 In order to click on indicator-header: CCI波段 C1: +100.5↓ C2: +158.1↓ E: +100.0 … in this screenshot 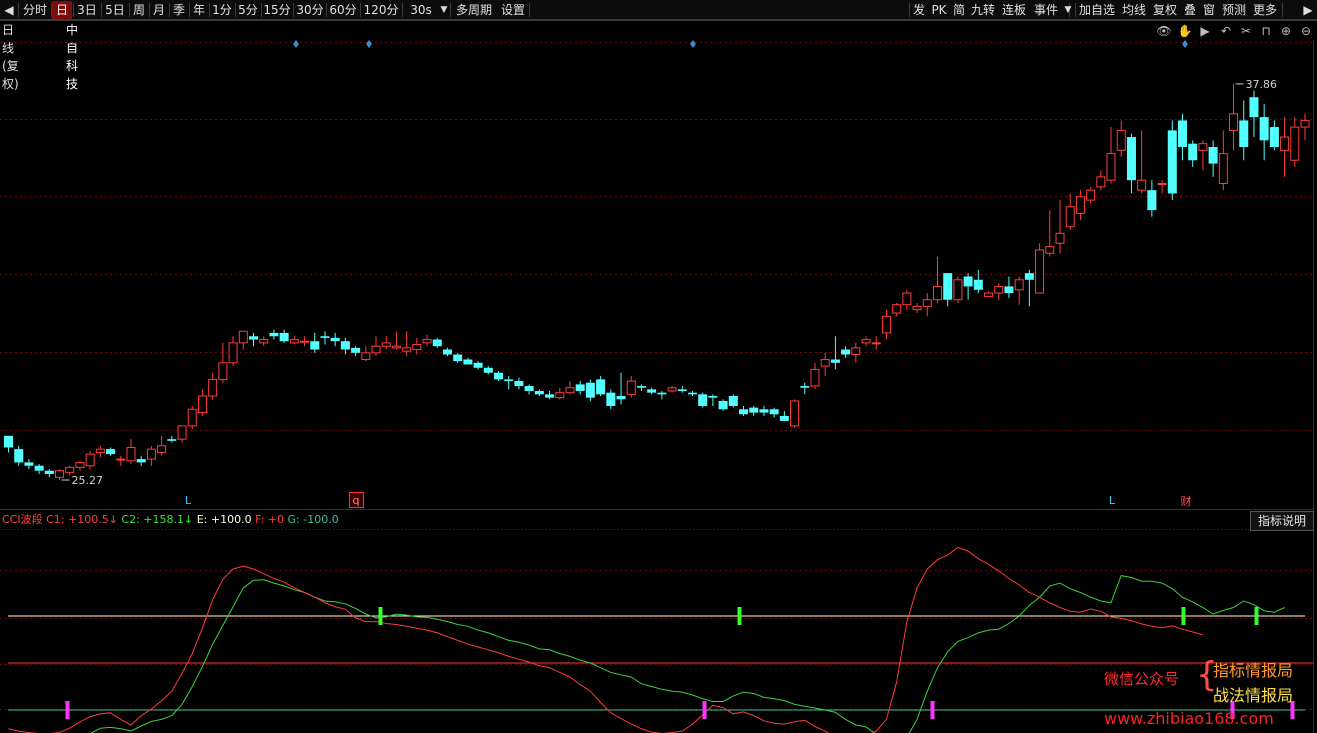, I will do `click(170, 520)`.